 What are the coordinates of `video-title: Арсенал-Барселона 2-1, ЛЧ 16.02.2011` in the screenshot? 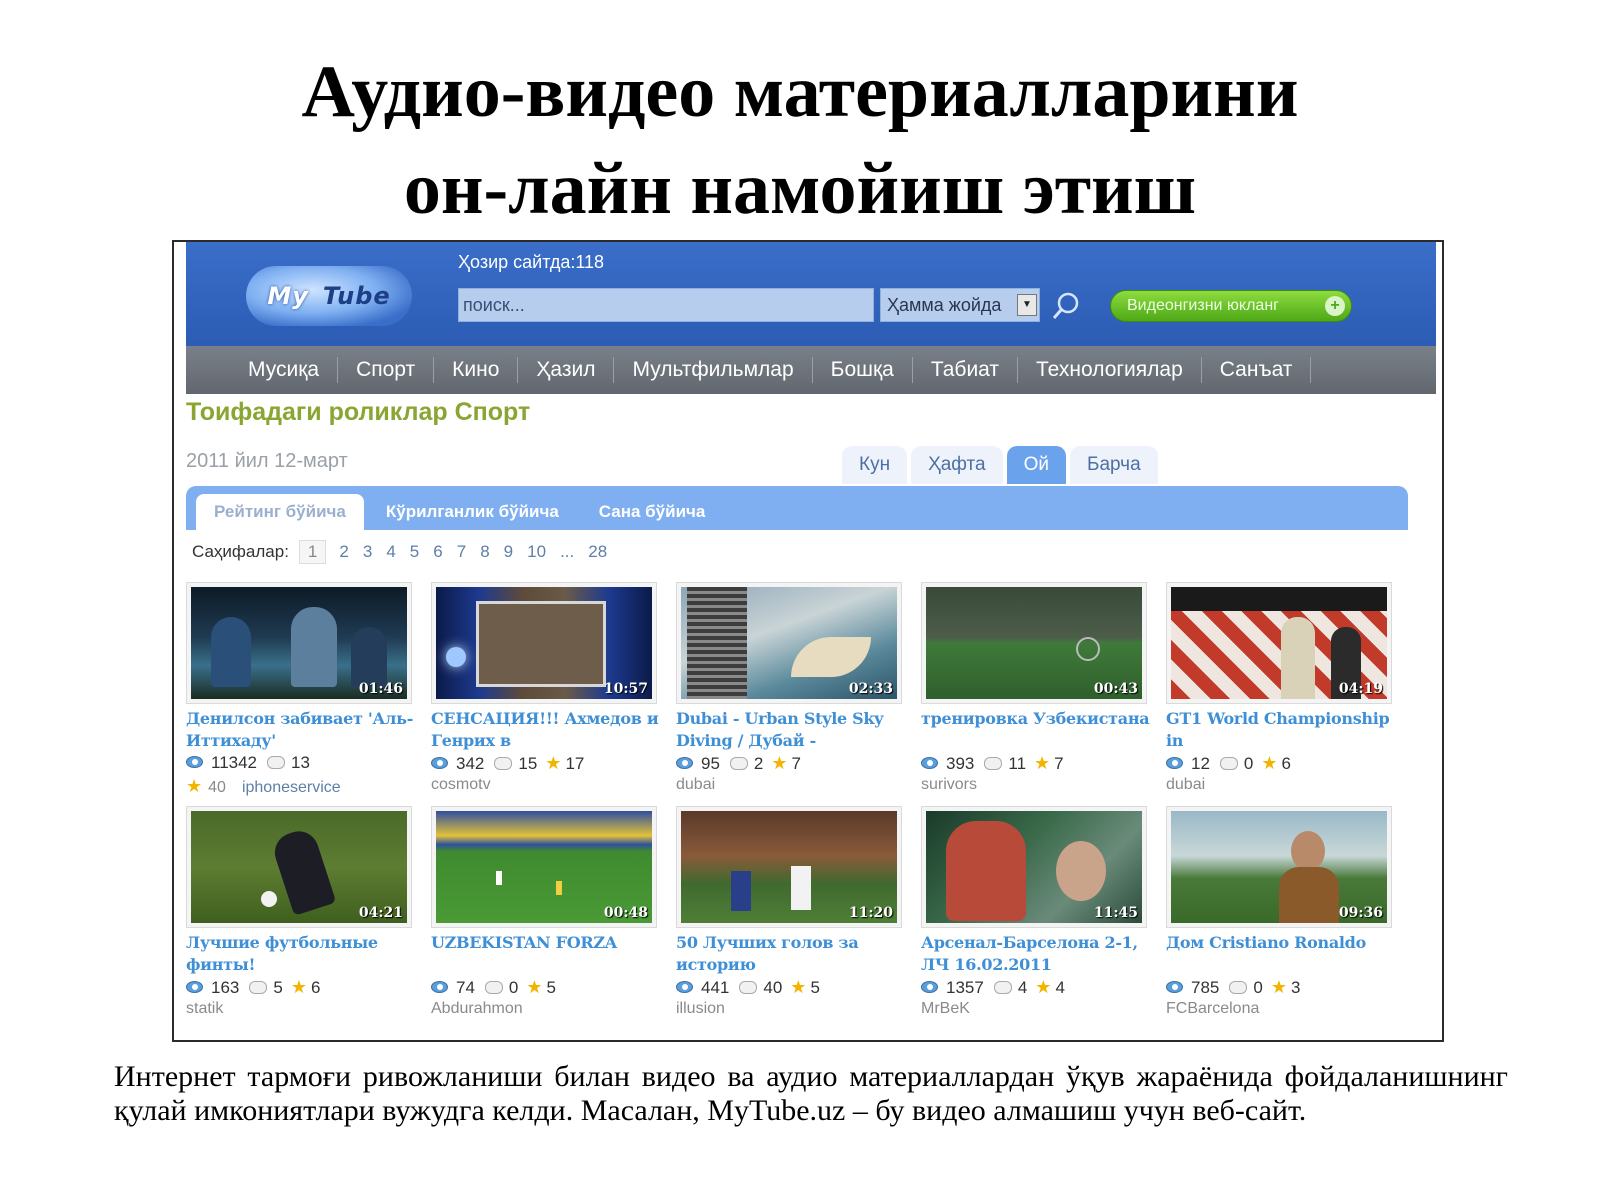 It's located at (1036, 954).